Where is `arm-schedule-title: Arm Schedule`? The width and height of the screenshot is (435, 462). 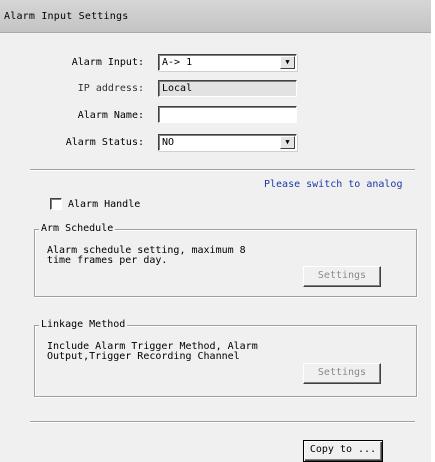 arm-schedule-title: Arm Schedule is located at coordinates (77, 228).